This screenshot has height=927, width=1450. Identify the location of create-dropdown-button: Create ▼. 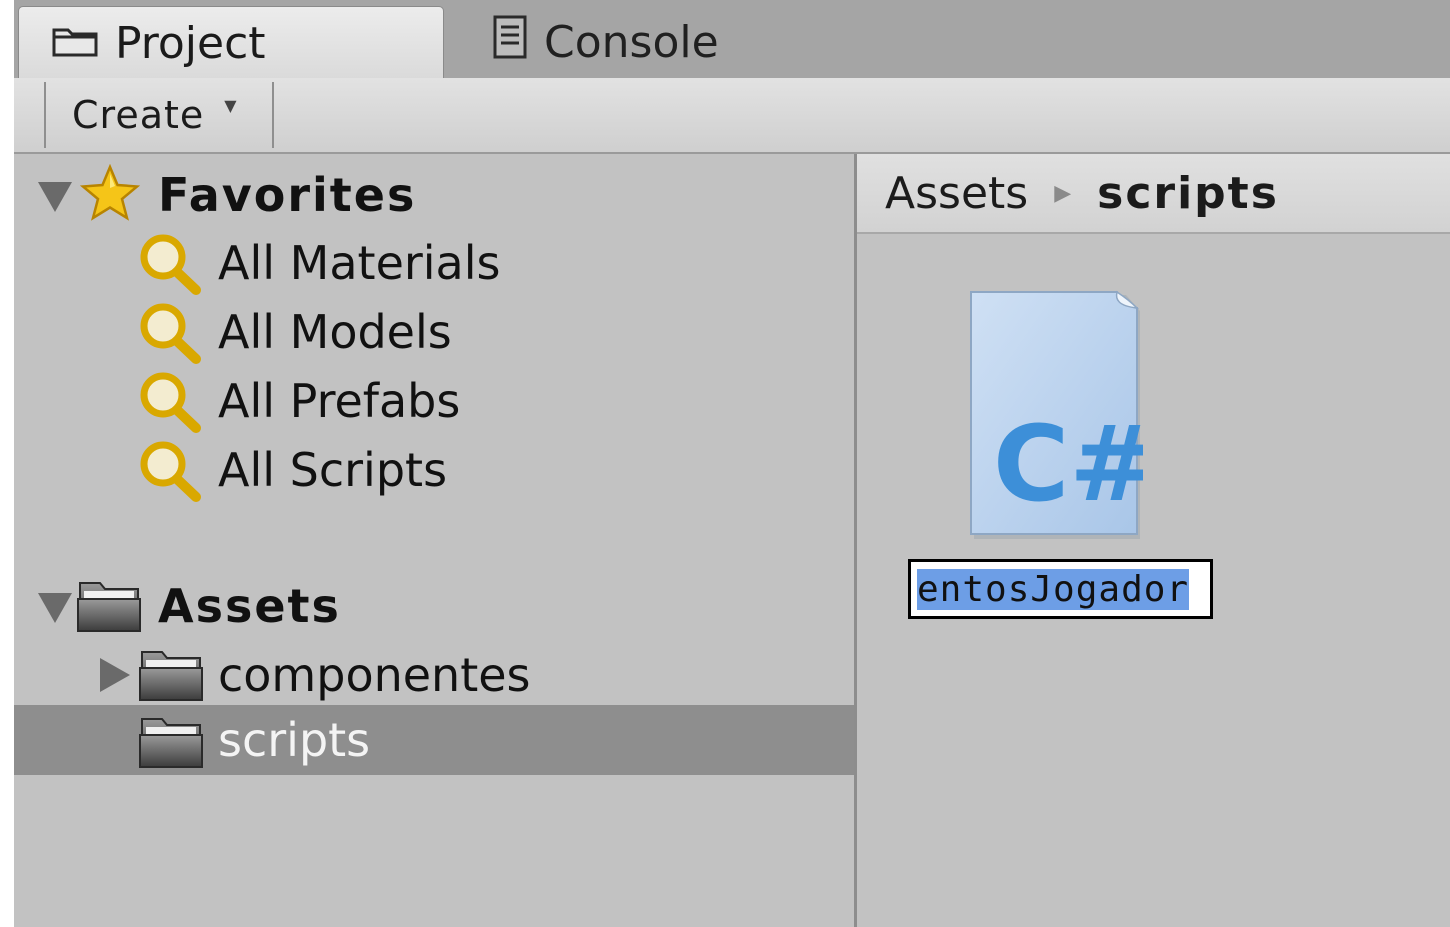
(159, 115).